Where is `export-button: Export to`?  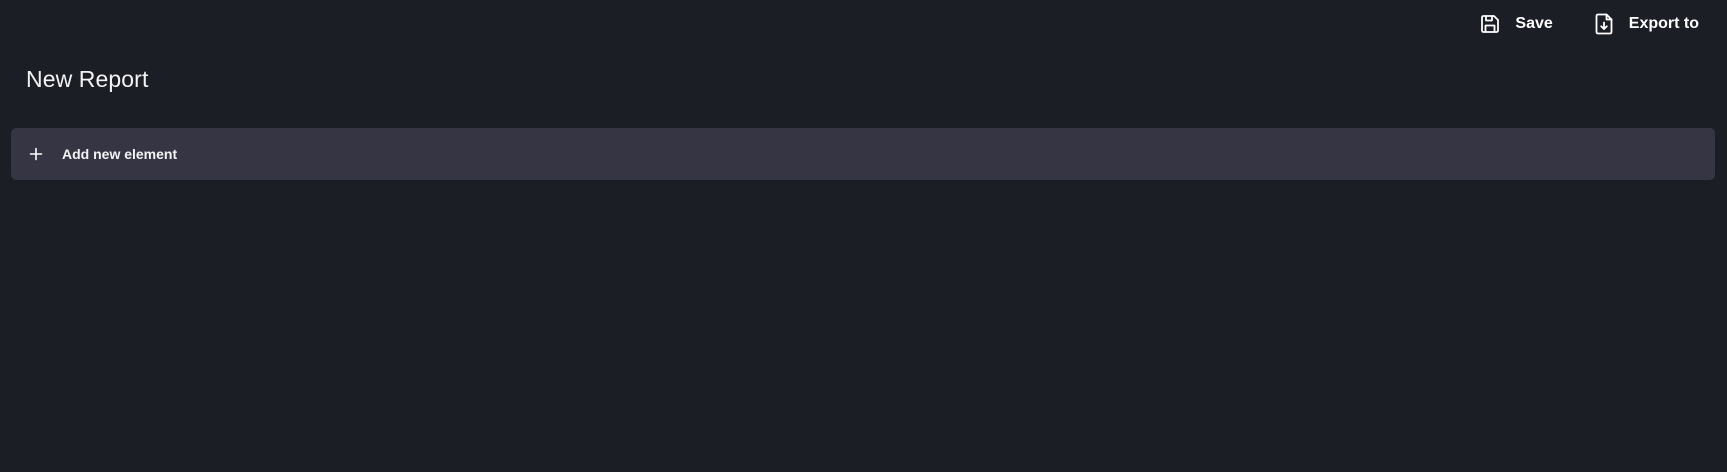 export-button: Export to is located at coordinates (1646, 24).